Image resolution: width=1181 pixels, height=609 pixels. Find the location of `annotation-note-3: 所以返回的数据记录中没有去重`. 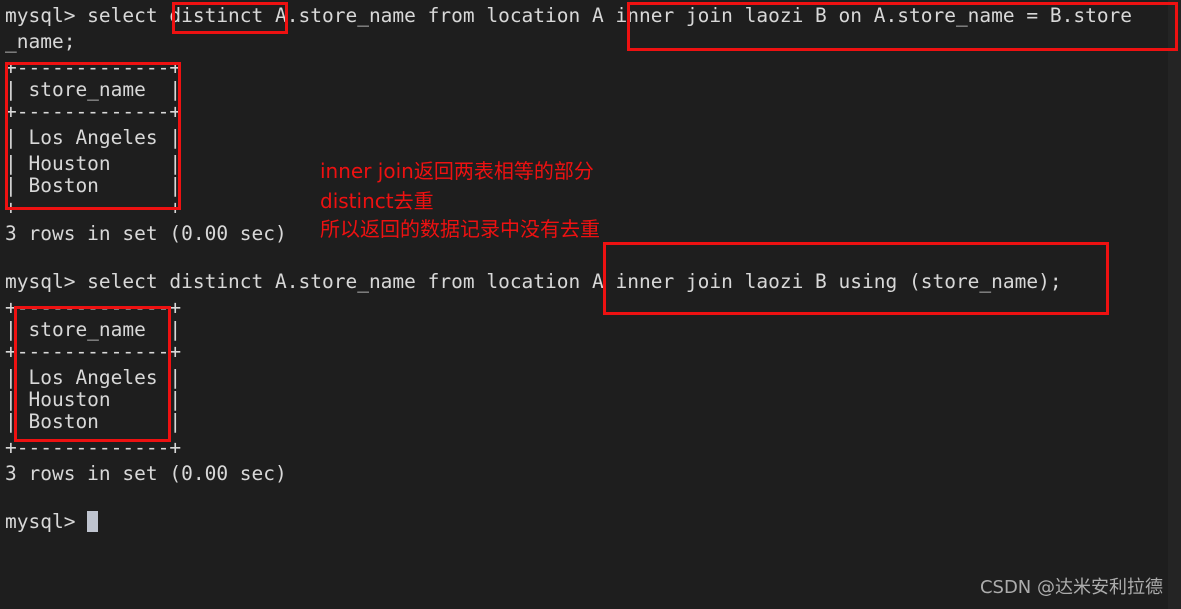

annotation-note-3: 所以返回的数据记录中没有去重 is located at coordinates (460, 229).